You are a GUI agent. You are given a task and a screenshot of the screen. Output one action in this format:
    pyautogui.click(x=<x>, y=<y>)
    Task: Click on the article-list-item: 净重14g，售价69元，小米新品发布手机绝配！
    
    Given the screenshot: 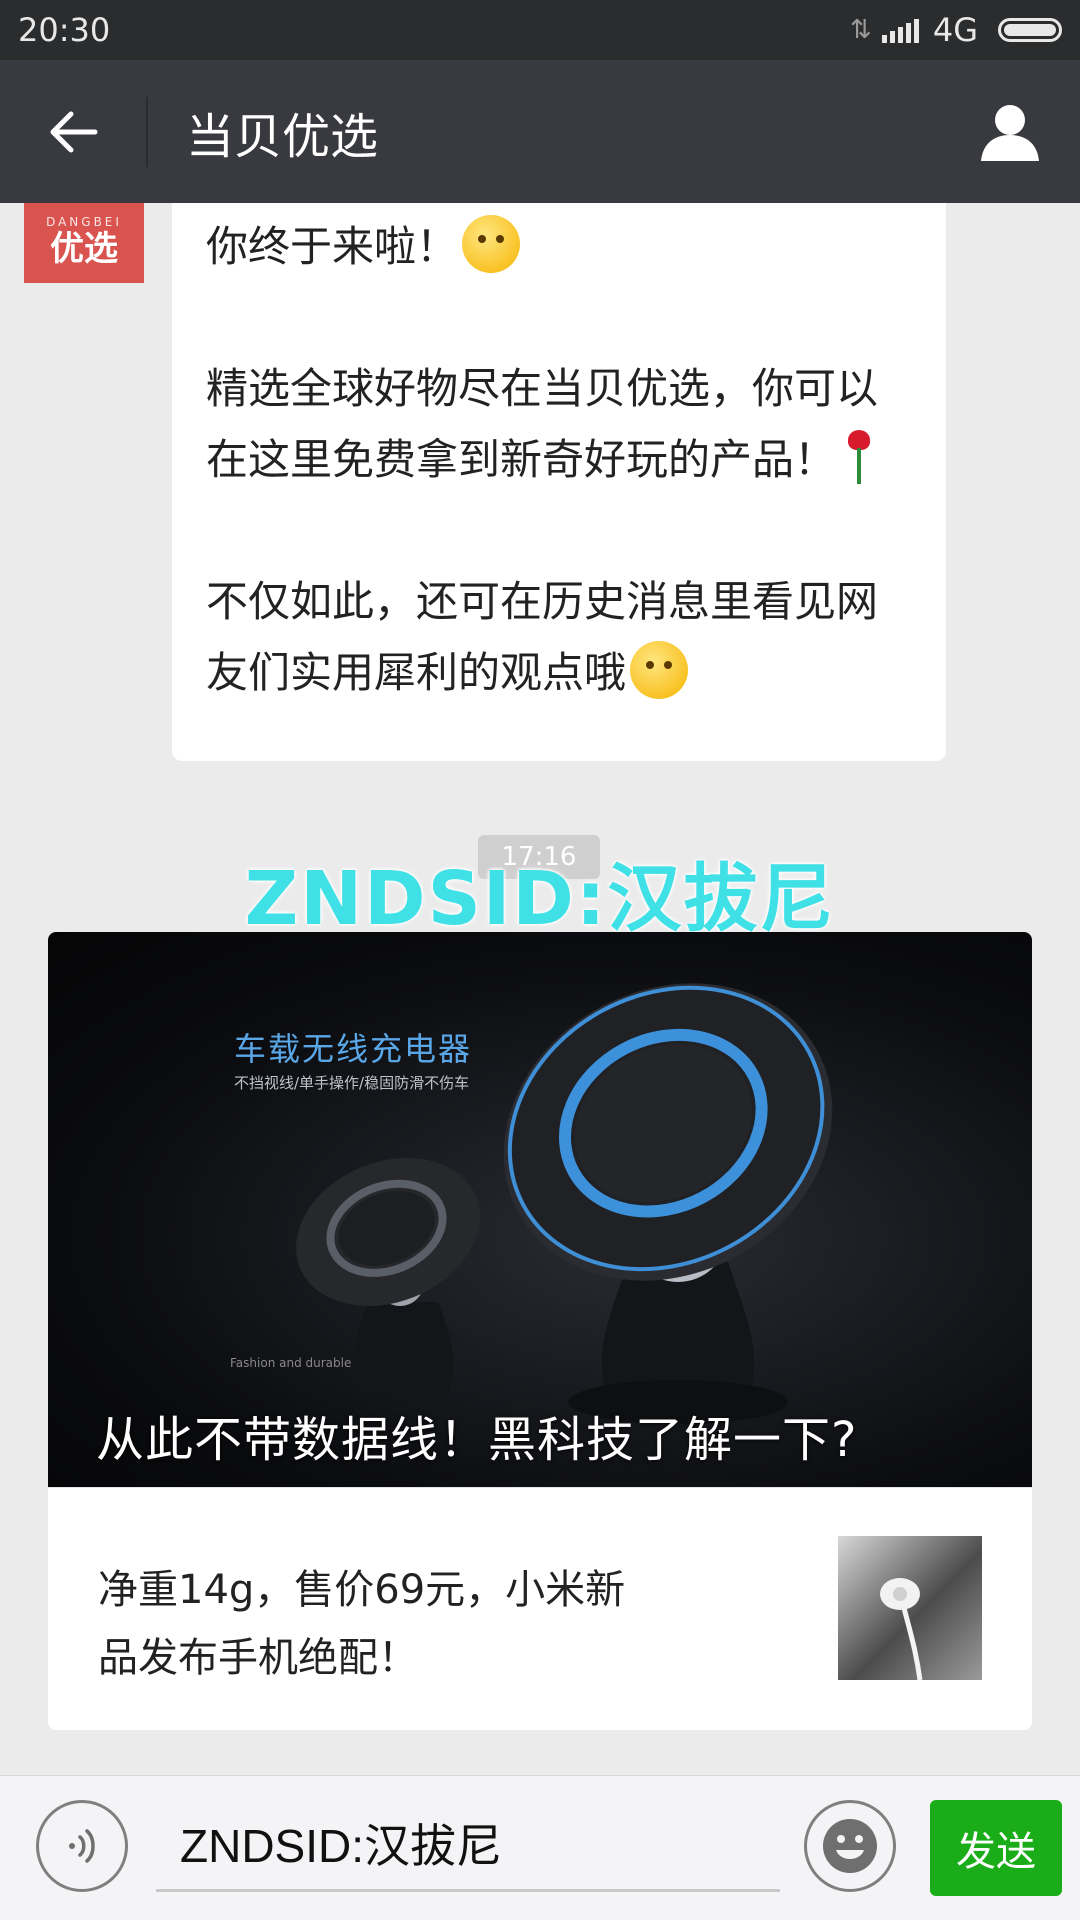 What is the action you would take?
    pyautogui.click(x=540, y=1608)
    